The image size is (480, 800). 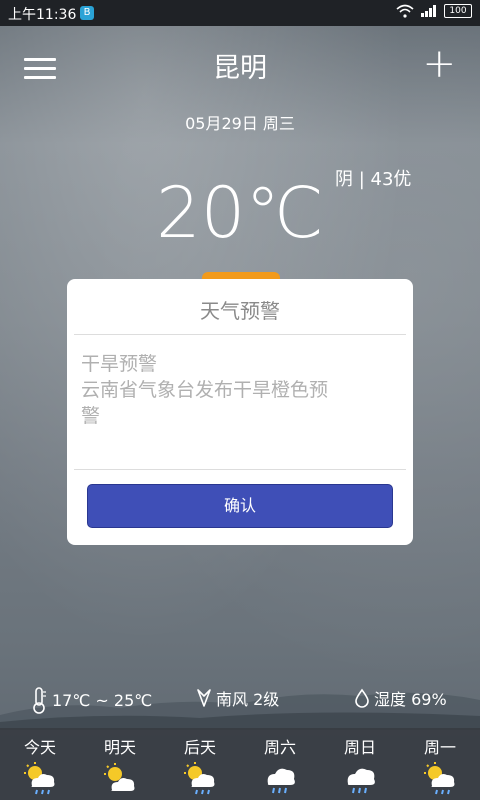 What do you see at coordinates (279, 747) in the screenshot?
I see `forecast-day-label: 周六` at bounding box center [279, 747].